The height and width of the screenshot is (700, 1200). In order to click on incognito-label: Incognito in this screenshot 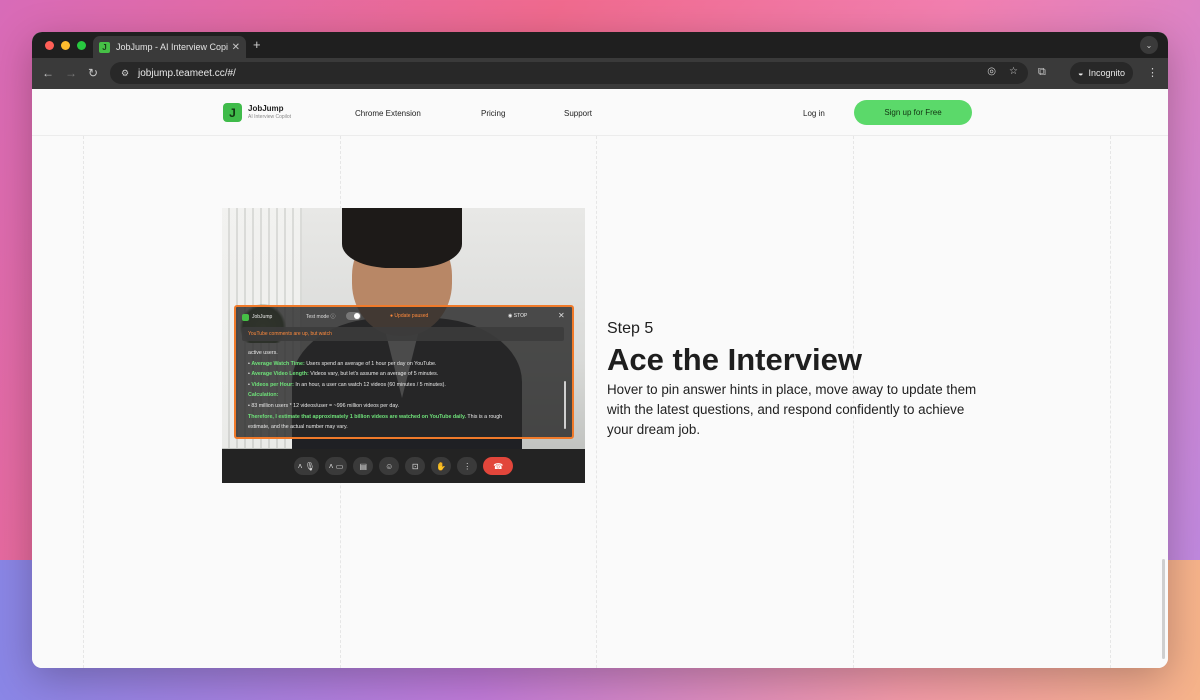, I will do `click(1106, 73)`.